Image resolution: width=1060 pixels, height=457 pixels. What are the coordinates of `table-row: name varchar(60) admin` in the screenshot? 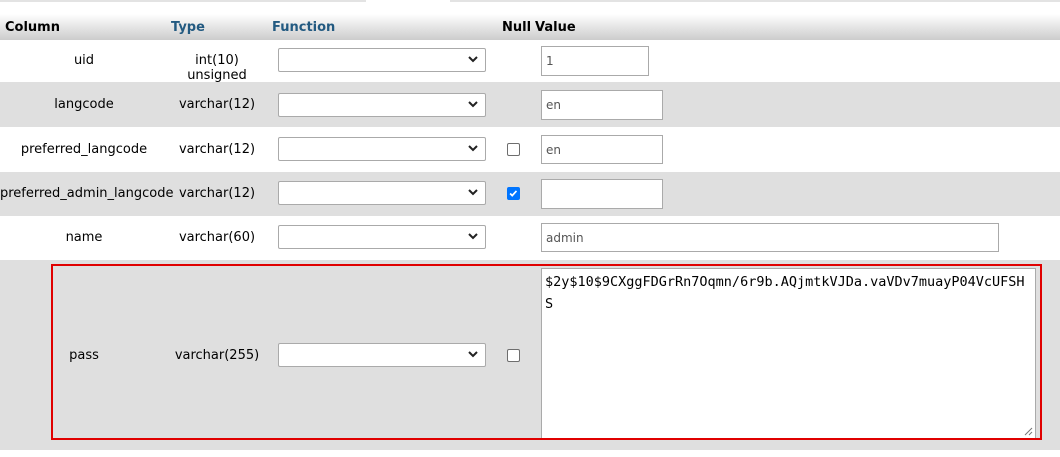 It's located at (530, 238).